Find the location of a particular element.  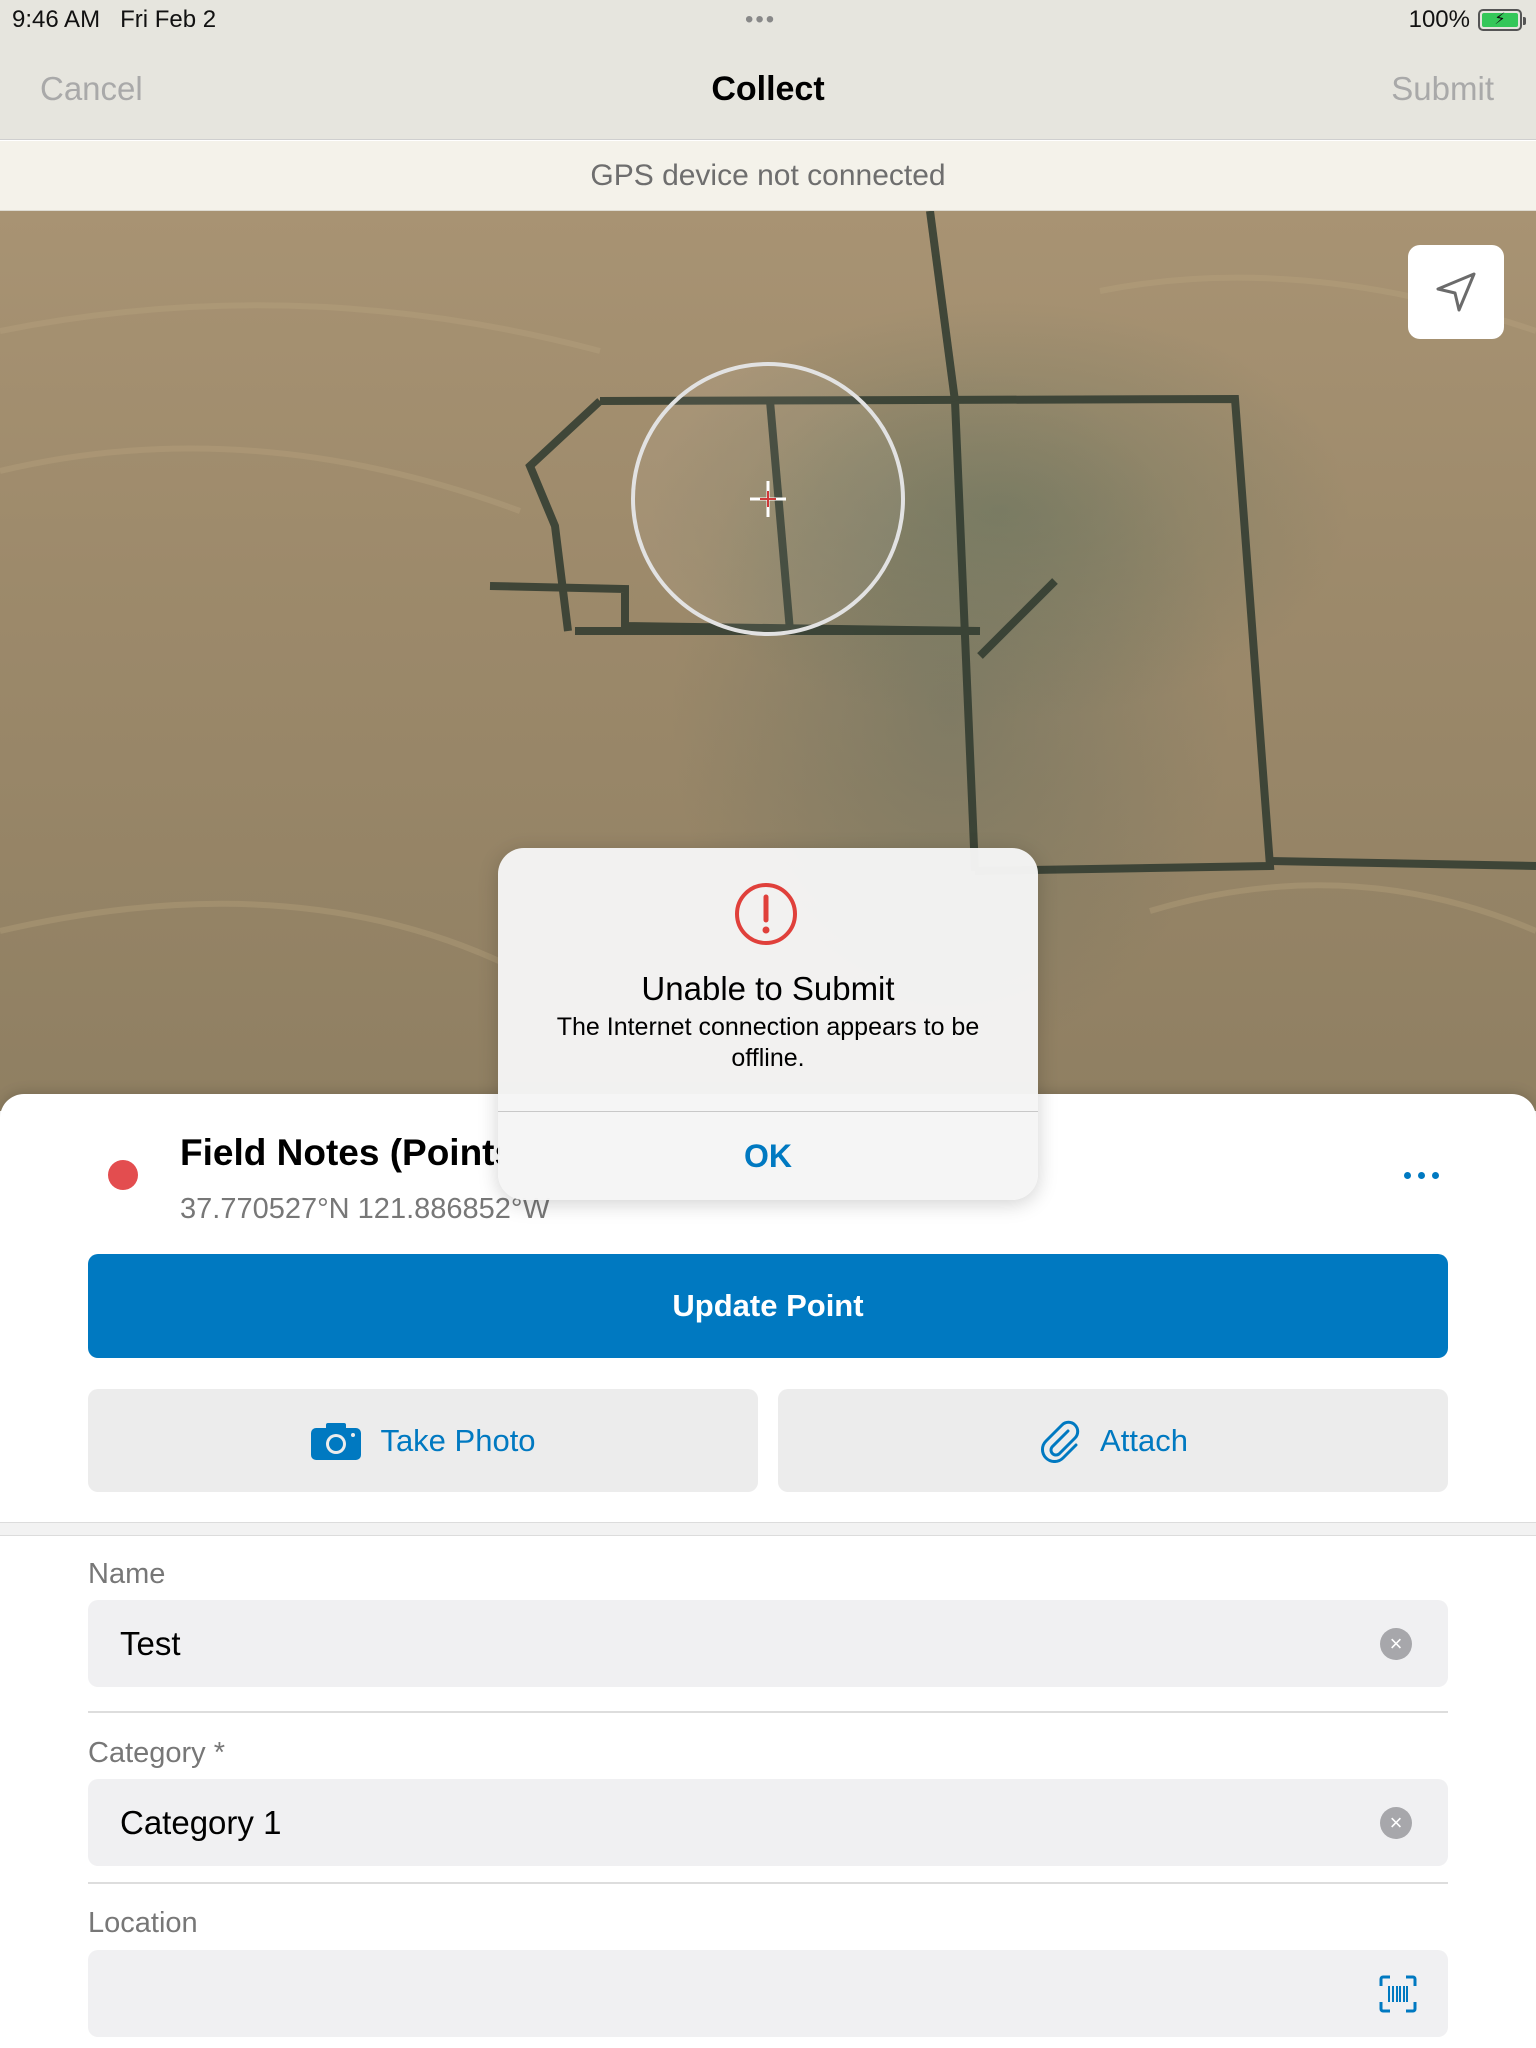

name-label: Name is located at coordinates (127, 1574).